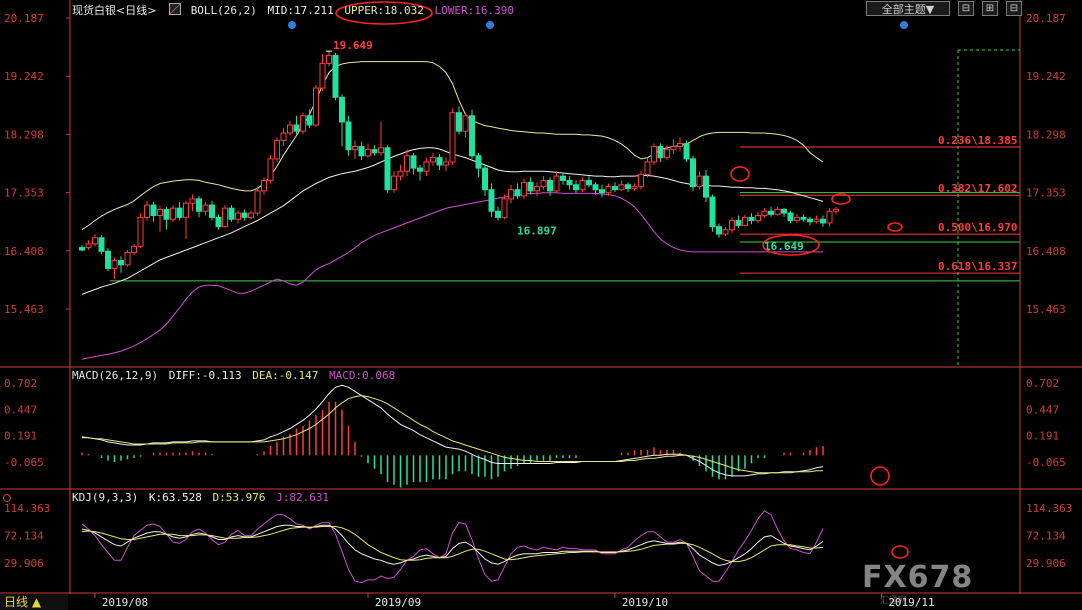  What do you see at coordinates (1046, 193) in the screenshot?
I see `price-tick-right: 17.353` at bounding box center [1046, 193].